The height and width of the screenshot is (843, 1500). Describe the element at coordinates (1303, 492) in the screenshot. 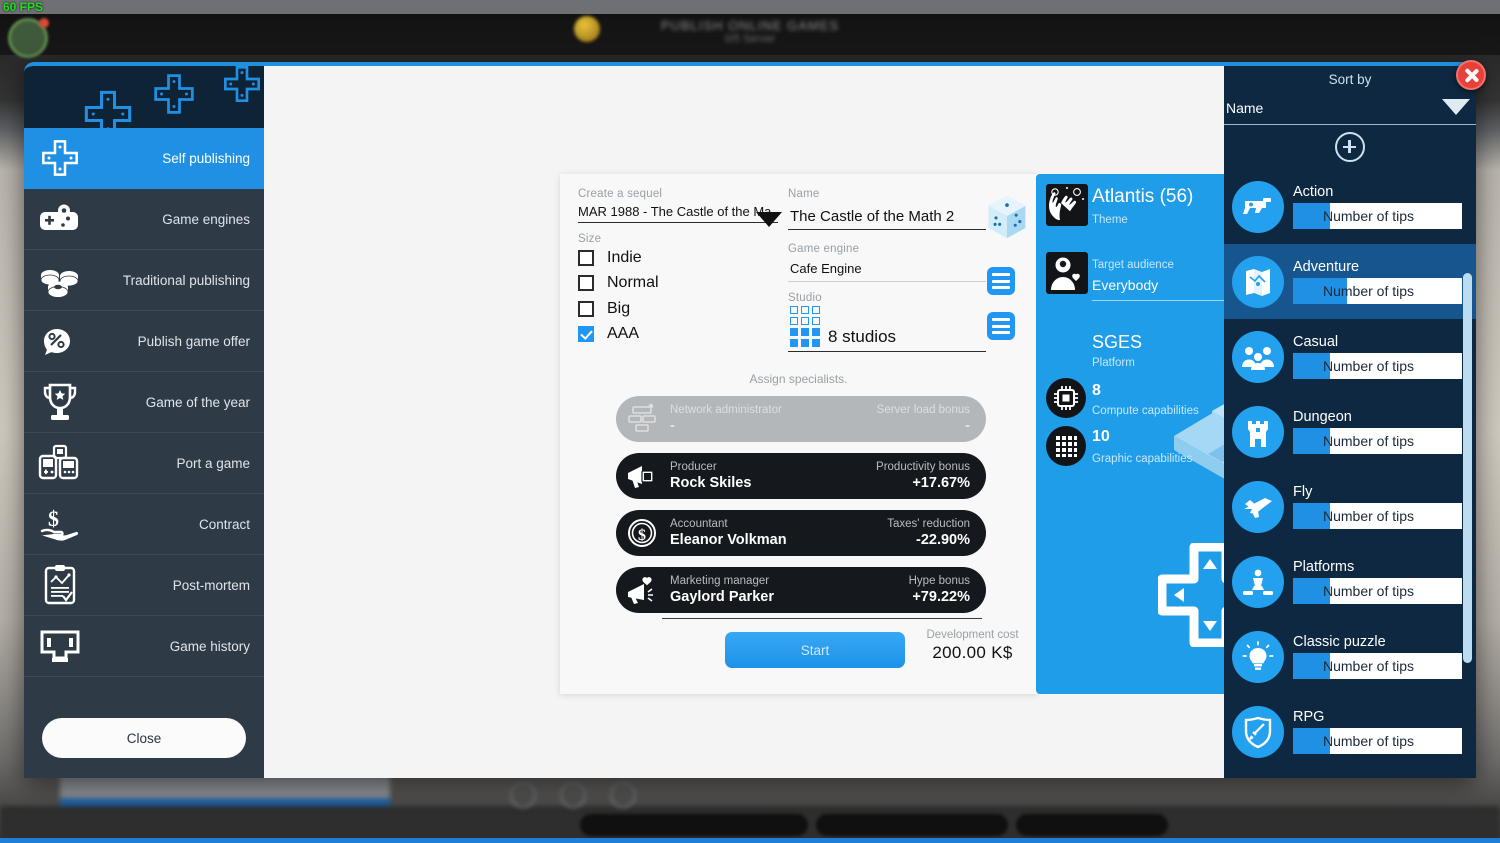

I see `genre-name: Fly` at that location.